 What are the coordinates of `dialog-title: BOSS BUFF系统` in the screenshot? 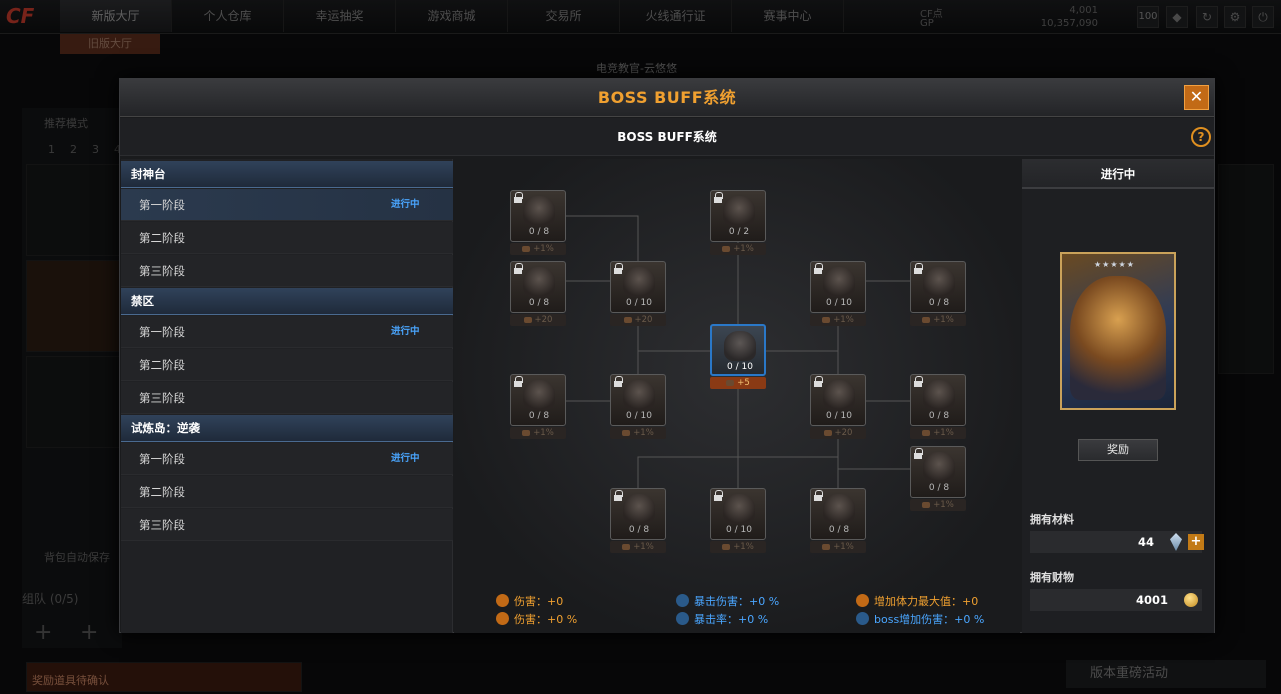 It's located at (667, 97).